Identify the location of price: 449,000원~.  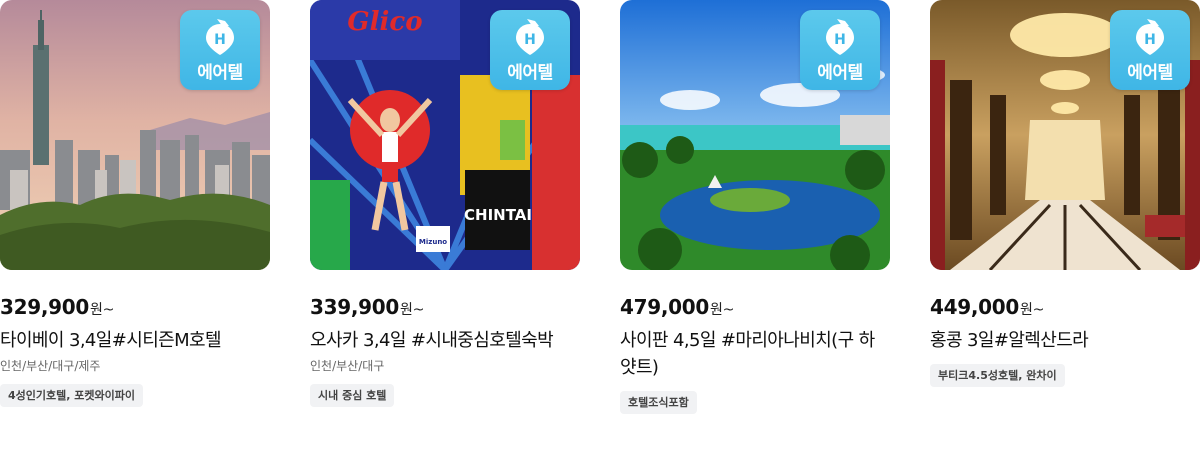
(987, 307).